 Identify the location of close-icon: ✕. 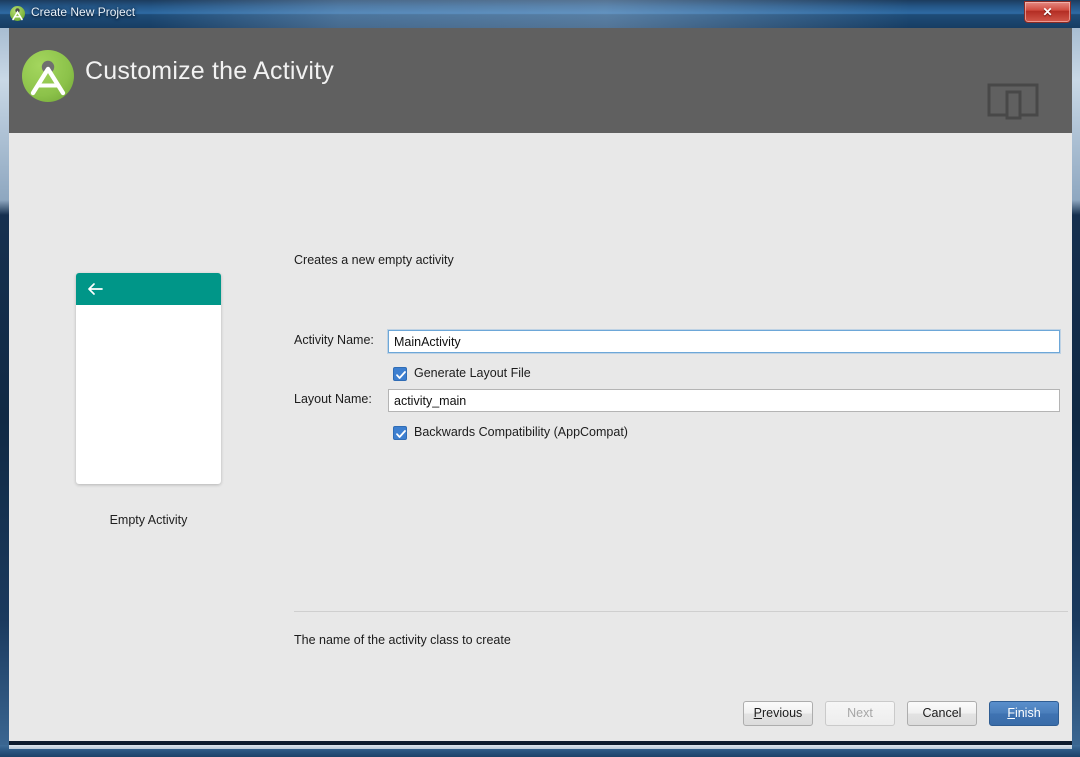
(1047, 12).